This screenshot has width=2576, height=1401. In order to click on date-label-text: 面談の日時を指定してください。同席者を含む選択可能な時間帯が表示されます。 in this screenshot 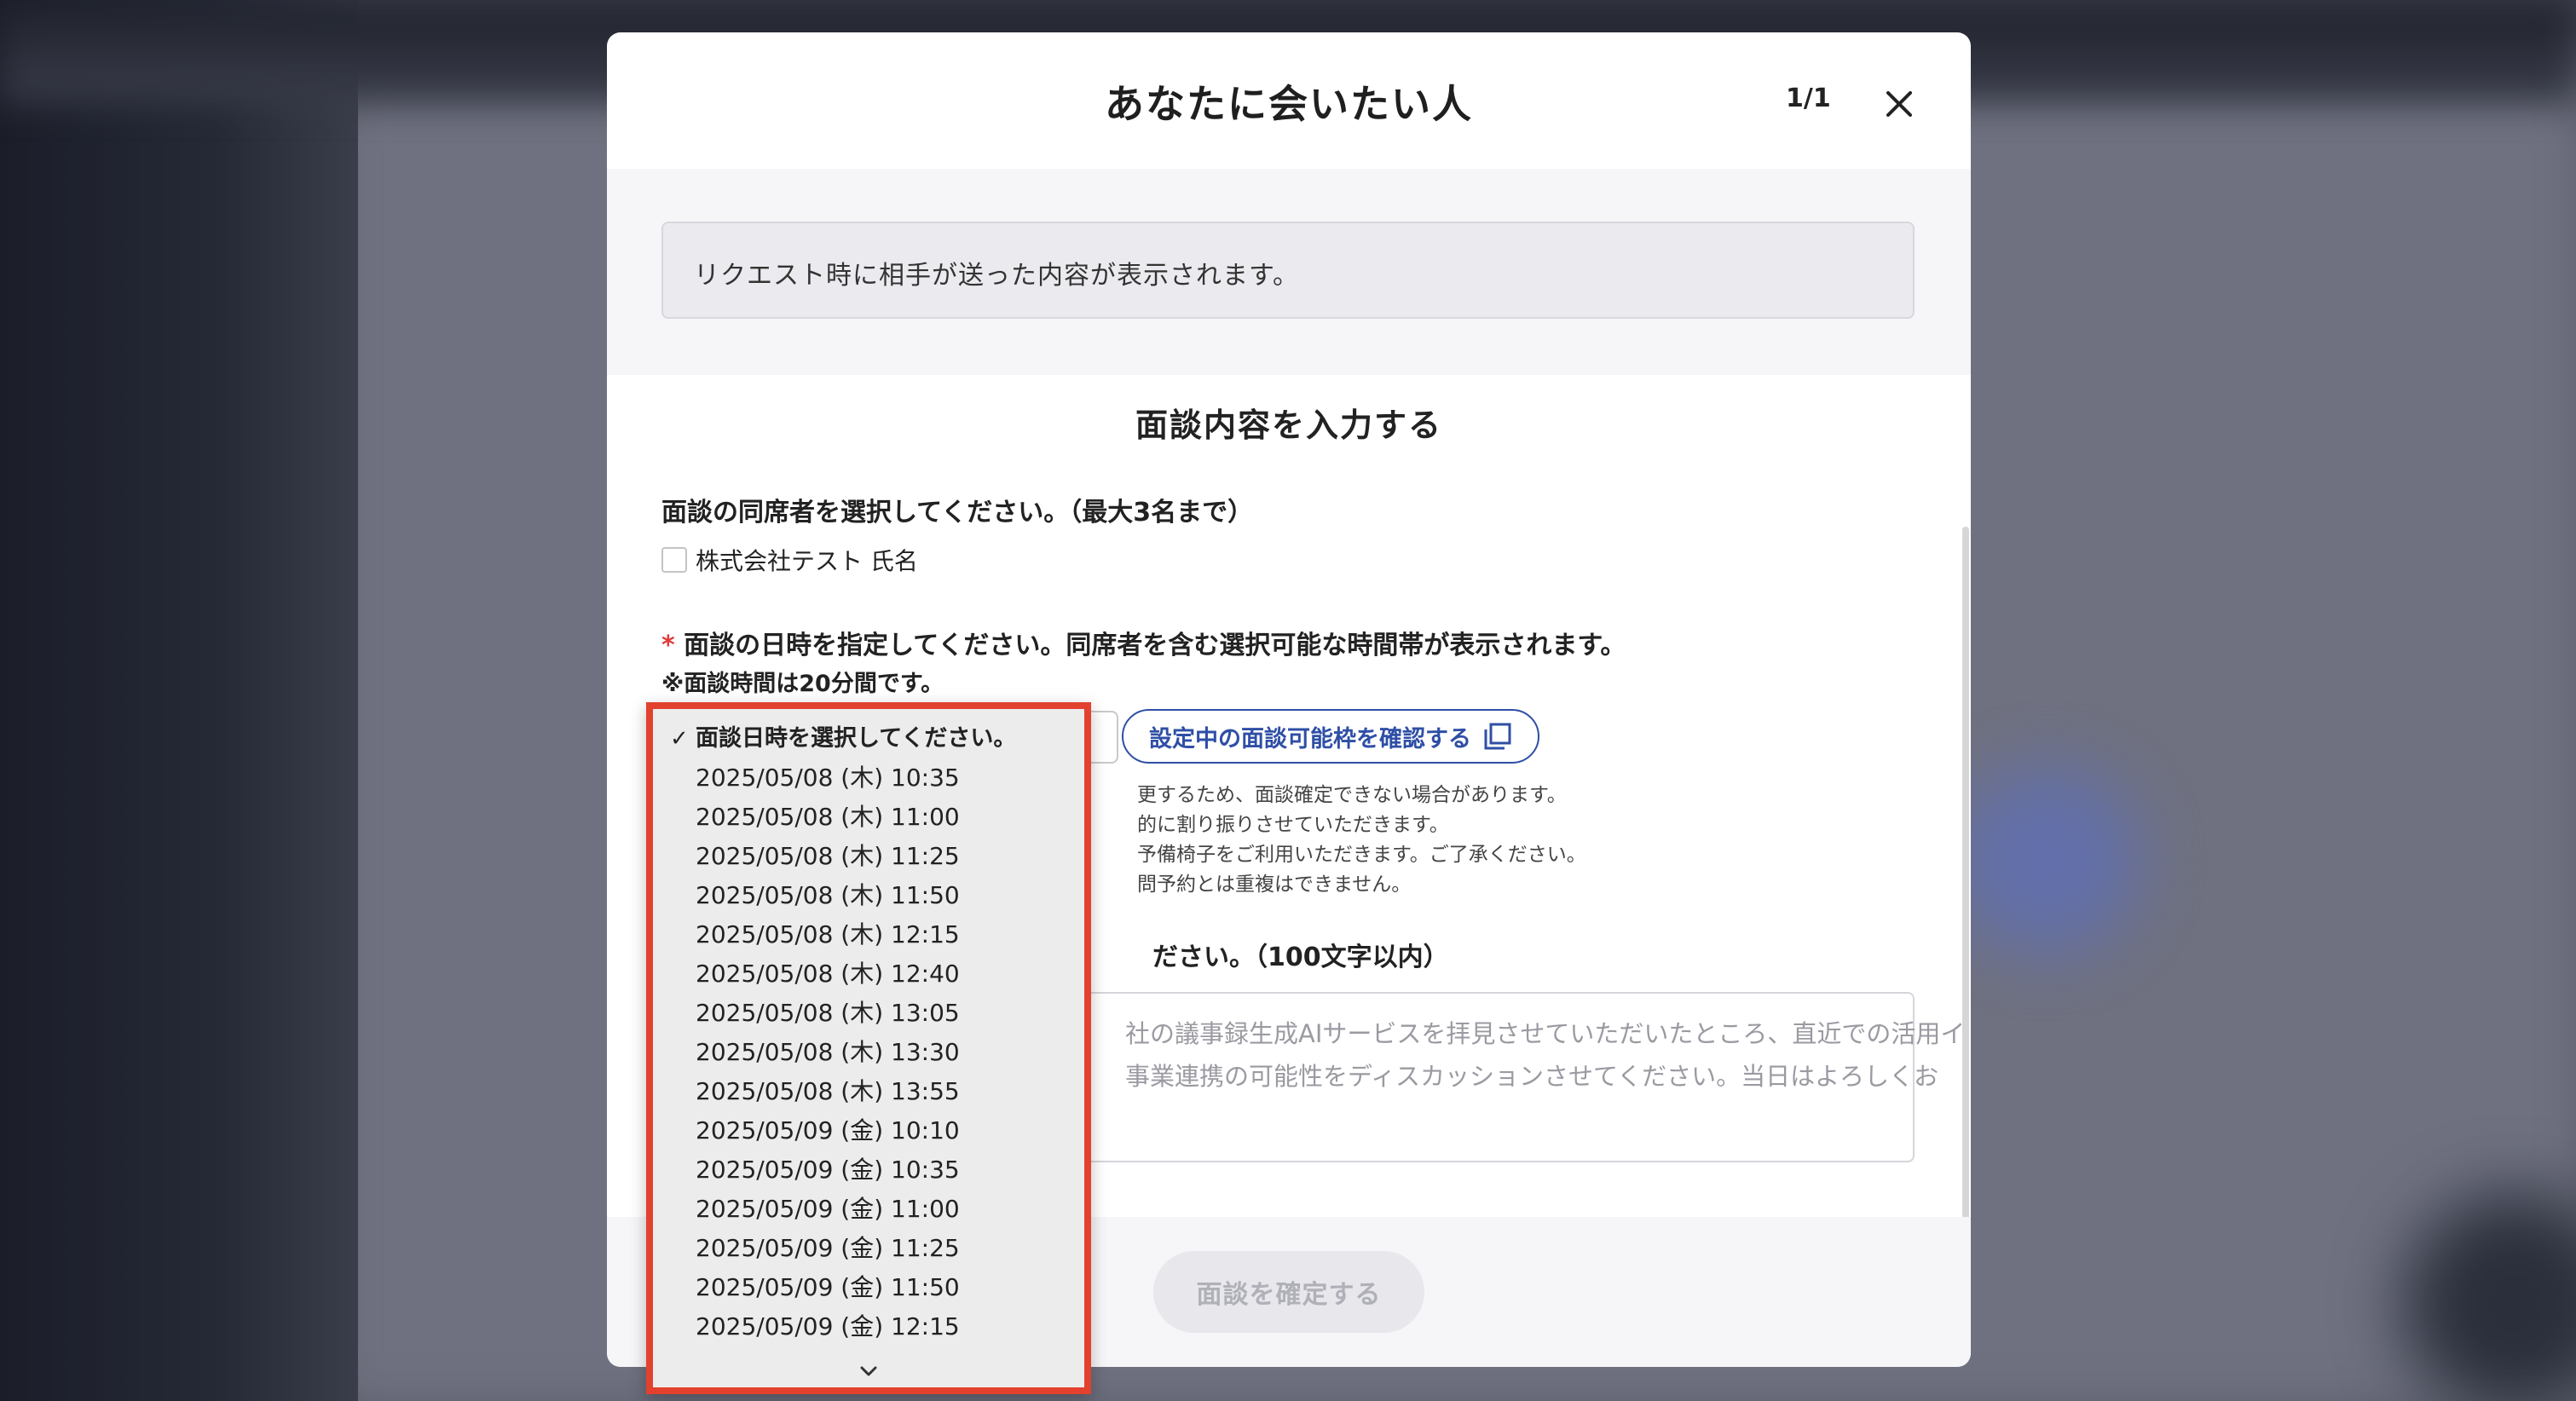, I will do `click(1155, 645)`.